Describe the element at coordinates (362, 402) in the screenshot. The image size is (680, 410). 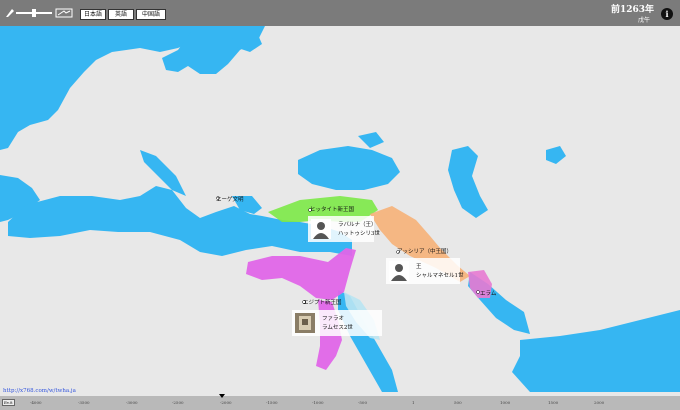
I see `timeline-tick: -500` at that location.